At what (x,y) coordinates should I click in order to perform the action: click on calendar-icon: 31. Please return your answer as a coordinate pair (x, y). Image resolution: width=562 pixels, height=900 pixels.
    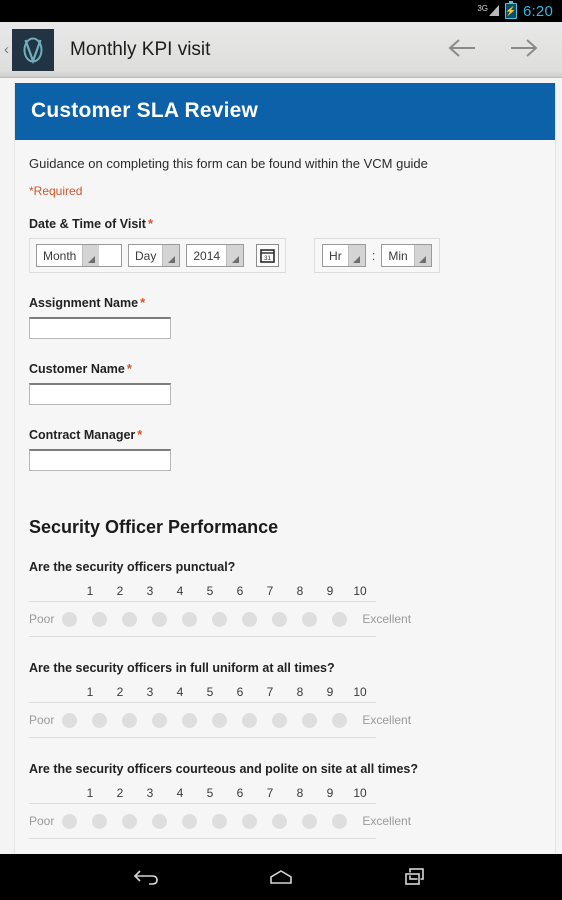
    Looking at the image, I should click on (268, 255).